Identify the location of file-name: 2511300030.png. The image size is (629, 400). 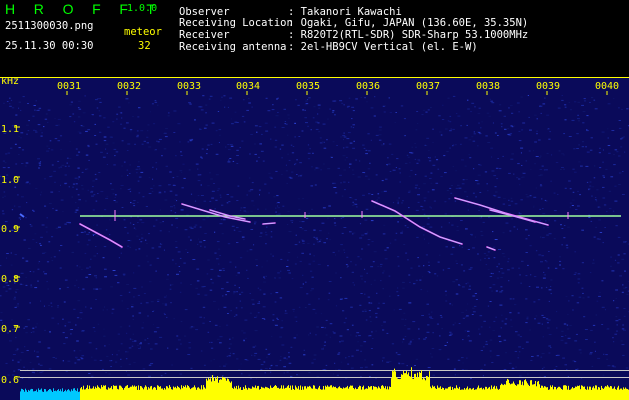
(49, 26).